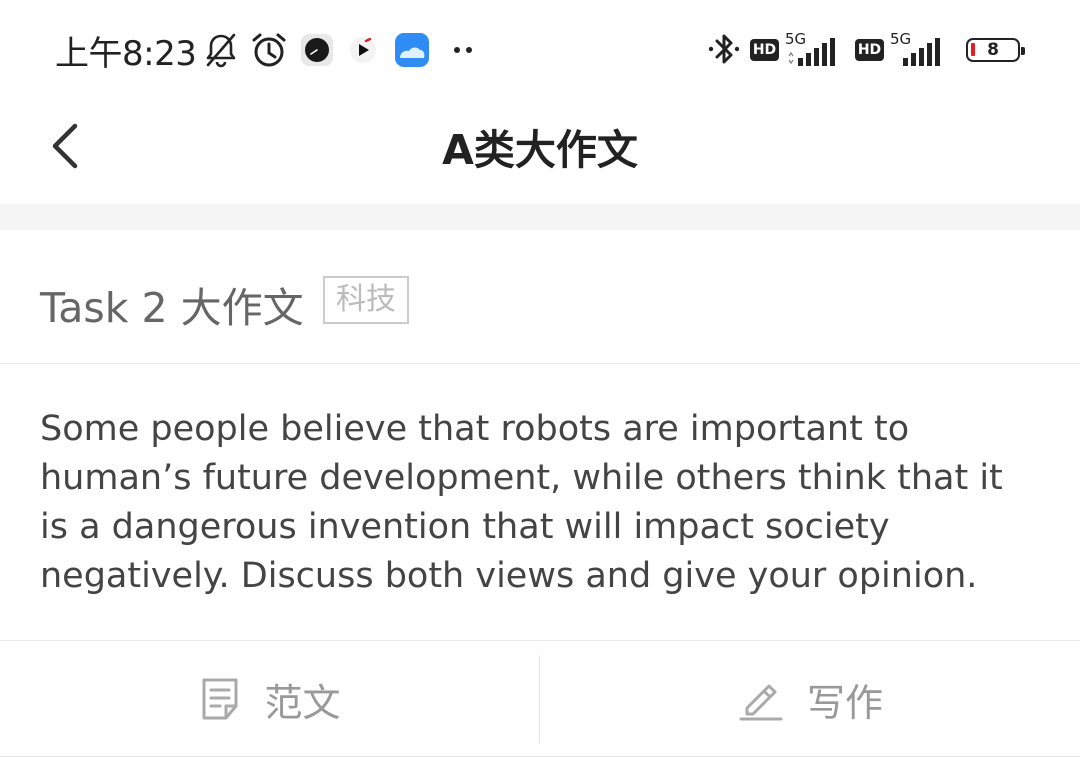 Image resolution: width=1080 pixels, height=757 pixels. What do you see at coordinates (724, 50) in the screenshot?
I see `bluetooth-icon` at bounding box center [724, 50].